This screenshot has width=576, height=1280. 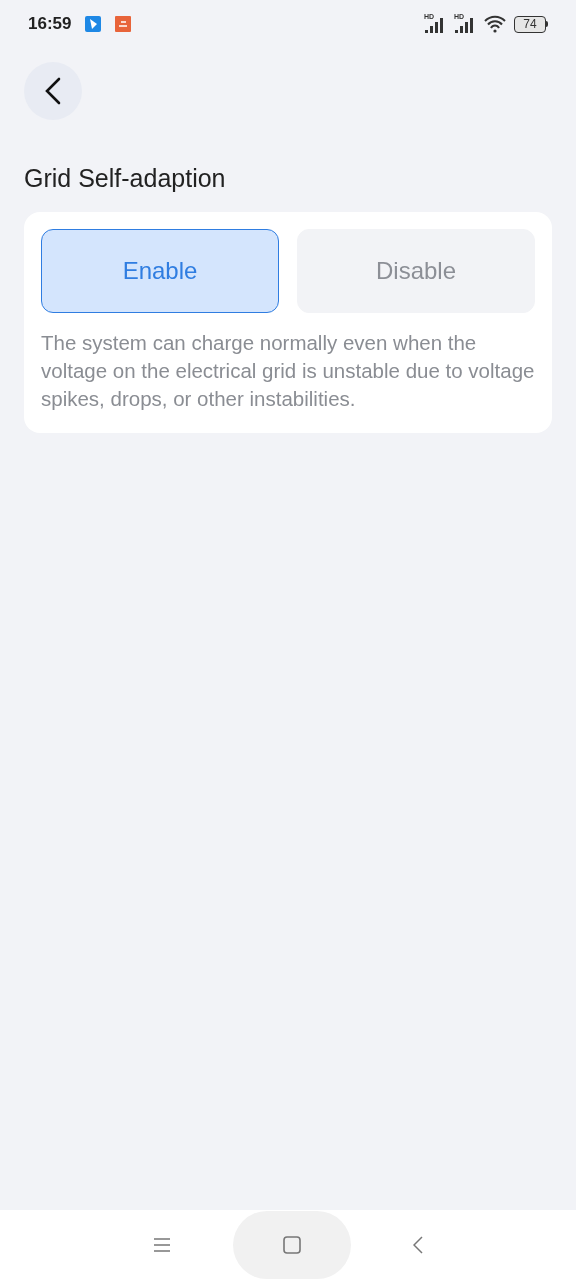 I want to click on battery-icon: 74, so click(x=531, y=24).